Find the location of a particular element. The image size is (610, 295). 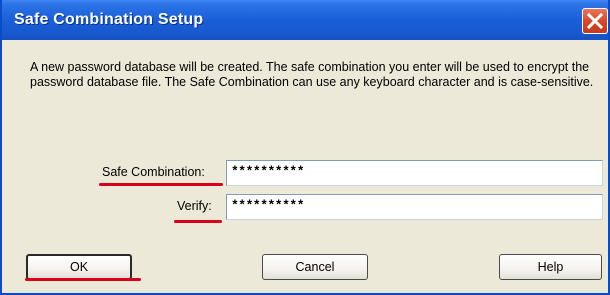

safe-combination-label: Safe Combination: is located at coordinates (153, 172).